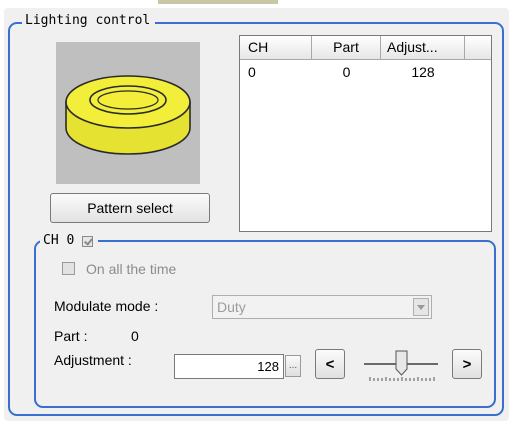  What do you see at coordinates (346, 48) in the screenshot?
I see `column-header-part: Part` at bounding box center [346, 48].